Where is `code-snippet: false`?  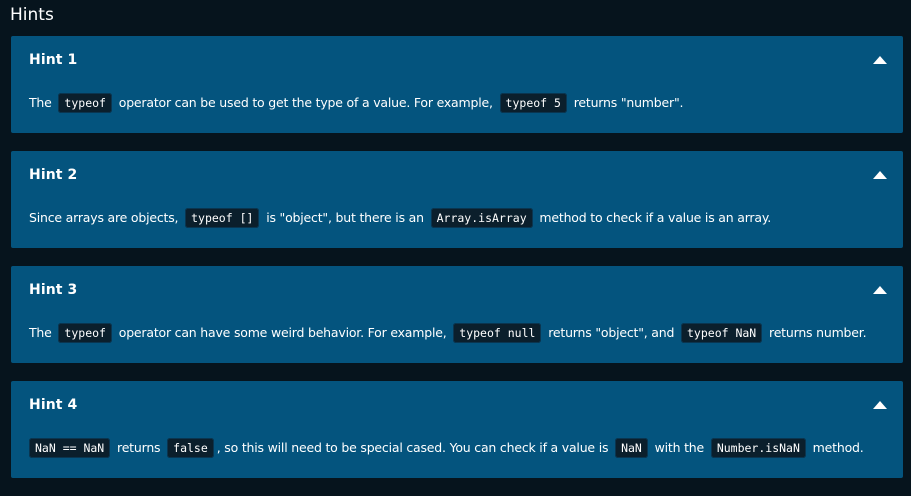
code-snippet: false is located at coordinates (190, 448).